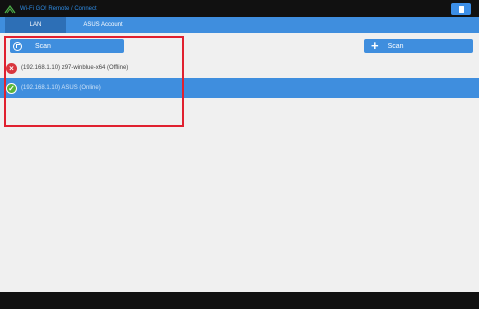 Image resolution: width=479 pixels, height=309 pixels. What do you see at coordinates (375, 45) in the screenshot?
I see `plus-icon: +` at bounding box center [375, 45].